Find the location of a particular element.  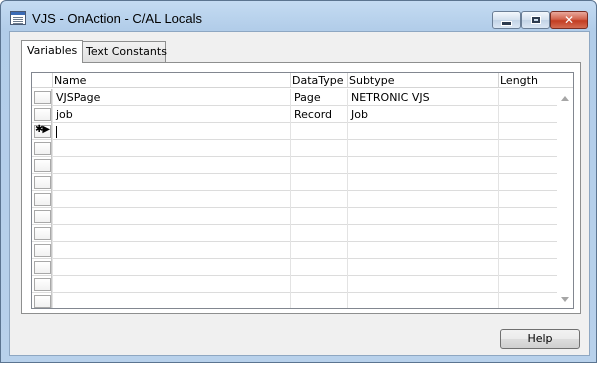

row-selector: ✱▶ is located at coordinates (42, 131).